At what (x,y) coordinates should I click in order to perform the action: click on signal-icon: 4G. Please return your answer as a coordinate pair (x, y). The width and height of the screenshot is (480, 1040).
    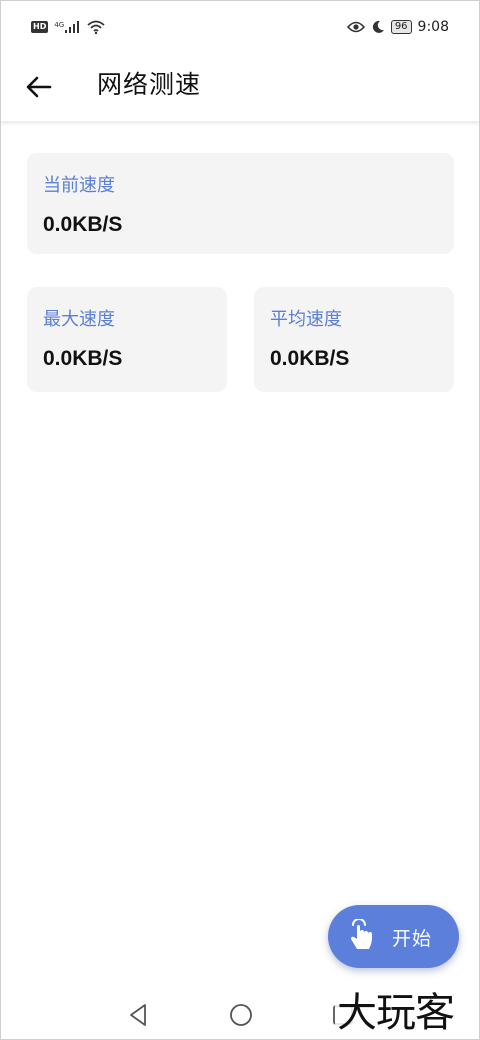
    Looking at the image, I should click on (67, 27).